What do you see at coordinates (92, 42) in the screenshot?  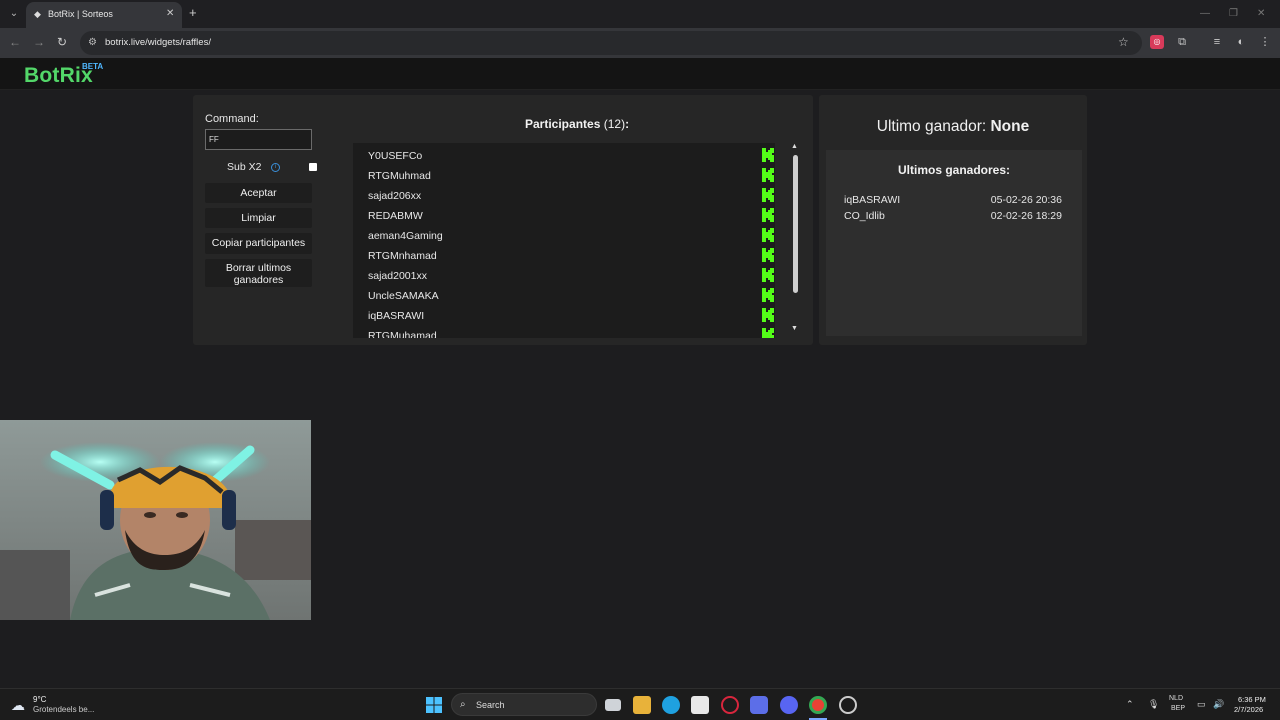 I see `site-info-icon: ⚙` at bounding box center [92, 42].